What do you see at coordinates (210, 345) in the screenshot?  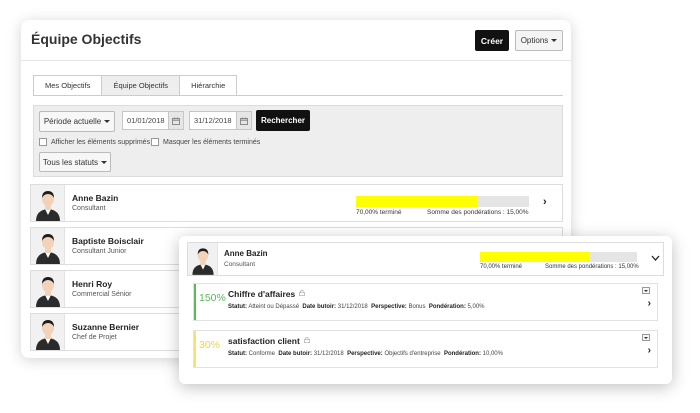 I see `objective-percent: 30%` at bounding box center [210, 345].